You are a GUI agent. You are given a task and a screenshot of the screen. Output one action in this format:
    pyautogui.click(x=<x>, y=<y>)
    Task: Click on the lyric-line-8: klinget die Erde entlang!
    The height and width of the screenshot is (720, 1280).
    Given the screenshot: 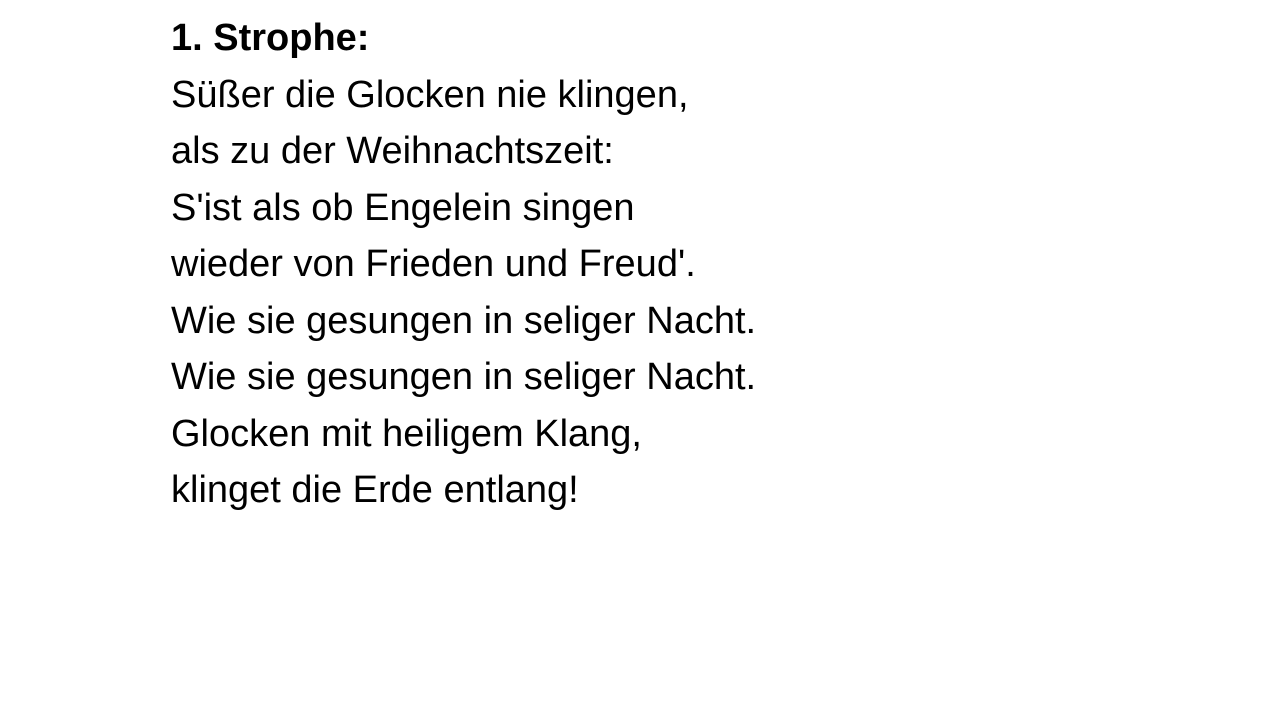 What is the action you would take?
    pyautogui.click(x=375, y=490)
    